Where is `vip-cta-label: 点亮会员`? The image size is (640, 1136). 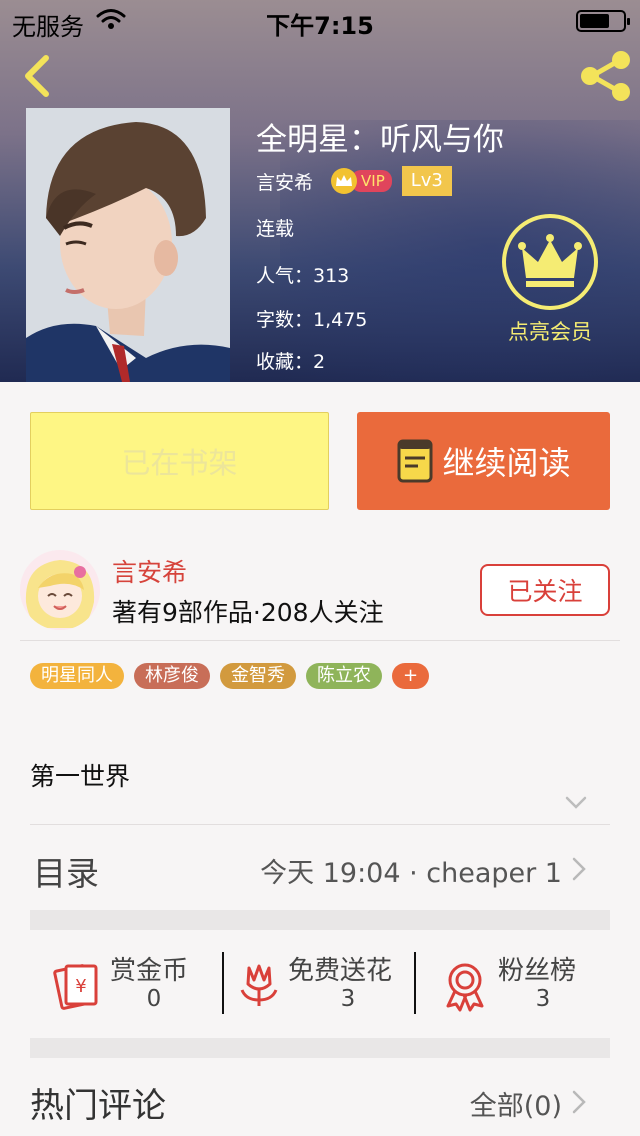 vip-cta-label: 点亮会员 is located at coordinates (550, 331).